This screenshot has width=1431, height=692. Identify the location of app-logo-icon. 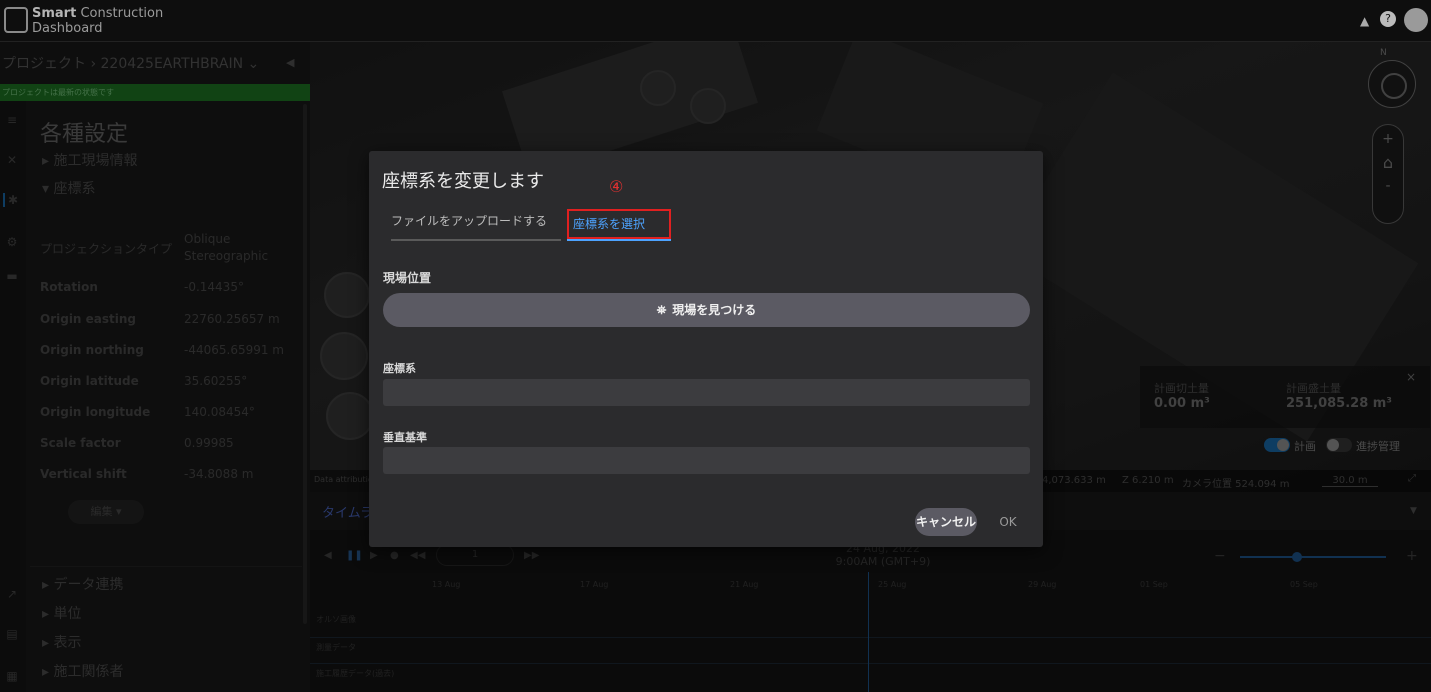
(16, 20).